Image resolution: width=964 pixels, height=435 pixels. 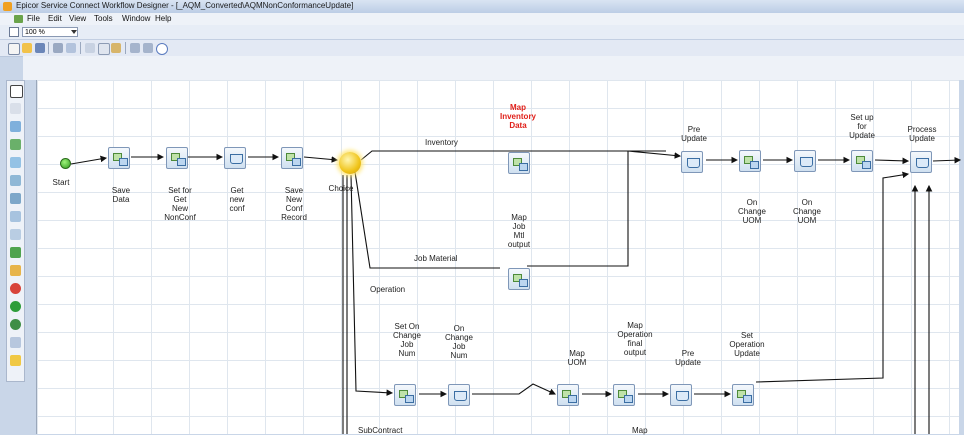 I want to click on activity-label: Get new conf, so click(x=237, y=199).